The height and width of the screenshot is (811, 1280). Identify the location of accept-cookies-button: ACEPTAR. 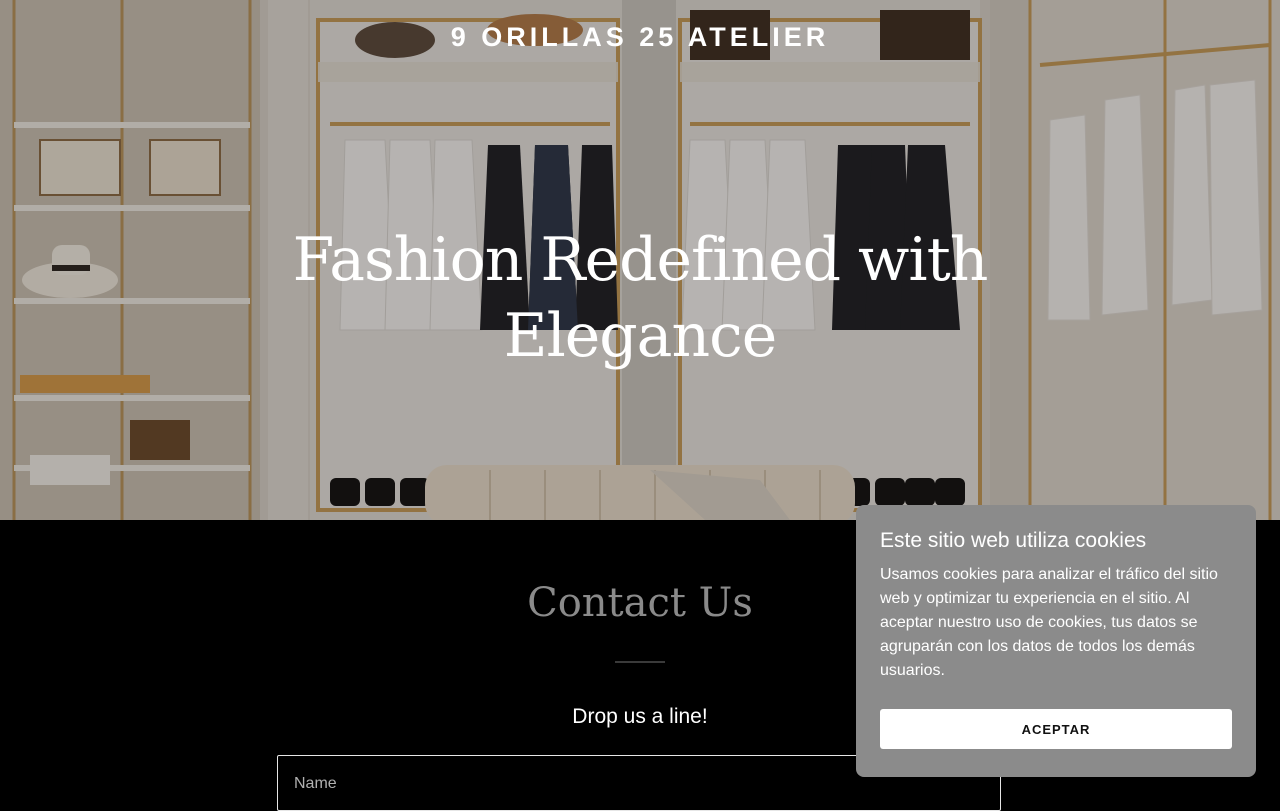
(1056, 729).